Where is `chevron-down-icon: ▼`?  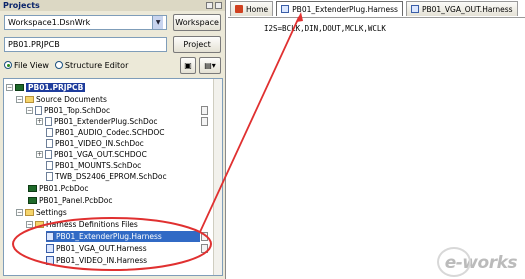
chevron-down-icon: ▼ is located at coordinates (158, 22).